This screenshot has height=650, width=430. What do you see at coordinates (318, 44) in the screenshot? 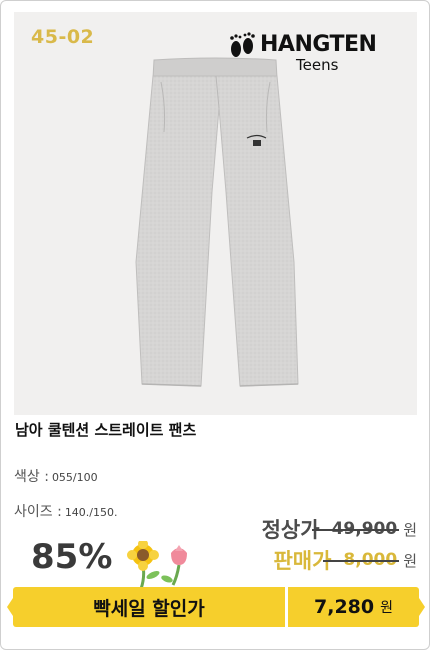
I see `brand-name: HANGTEN` at bounding box center [318, 44].